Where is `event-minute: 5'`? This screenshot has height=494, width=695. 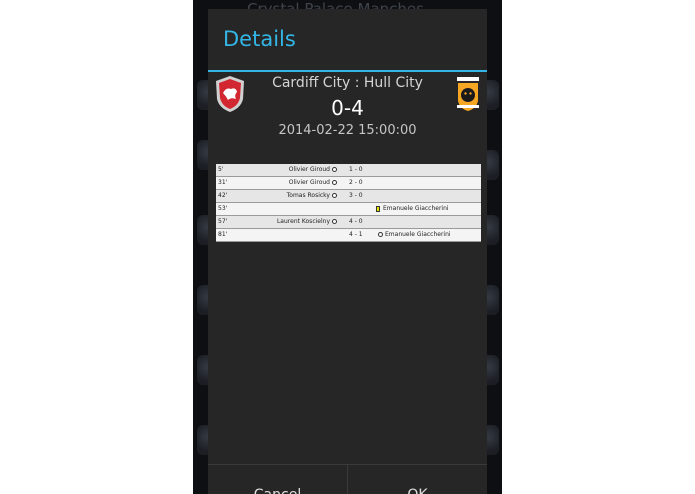
event-minute: 5' is located at coordinates (221, 169).